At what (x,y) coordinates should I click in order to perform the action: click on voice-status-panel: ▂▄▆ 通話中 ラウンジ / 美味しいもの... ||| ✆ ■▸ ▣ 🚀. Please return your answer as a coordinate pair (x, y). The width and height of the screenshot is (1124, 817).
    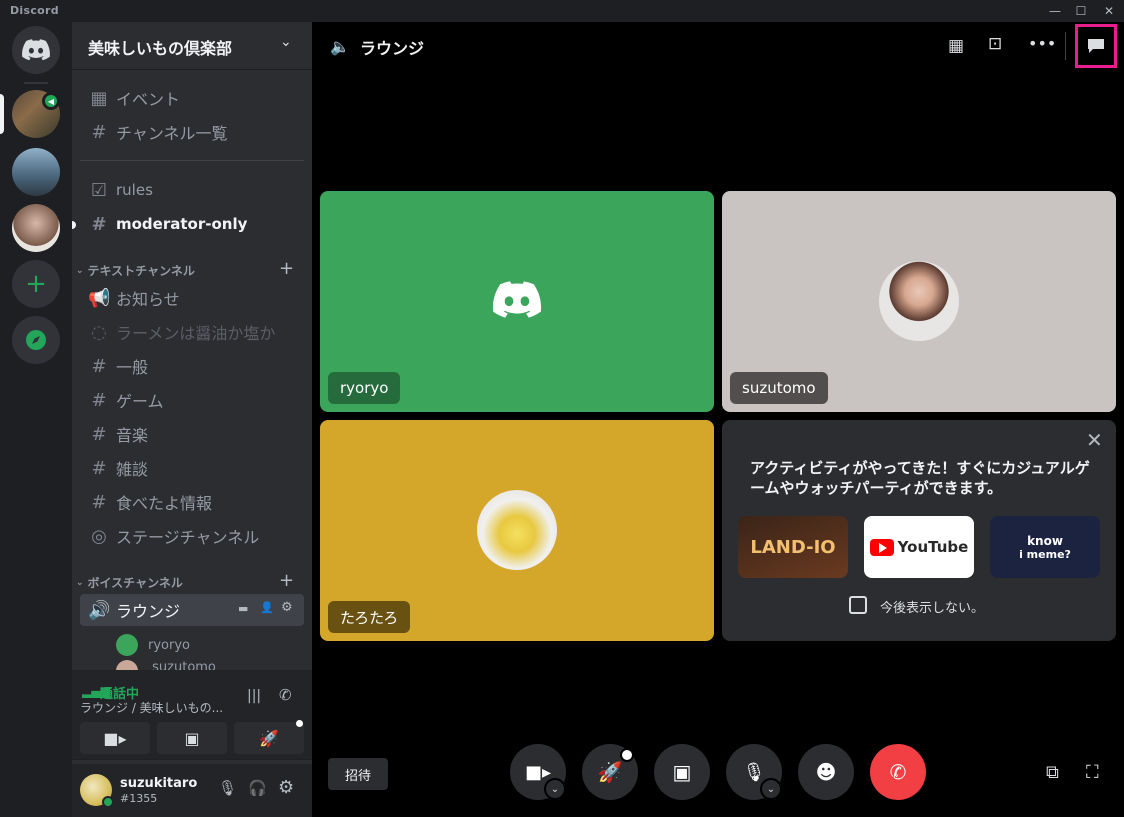
    Looking at the image, I should click on (192, 715).